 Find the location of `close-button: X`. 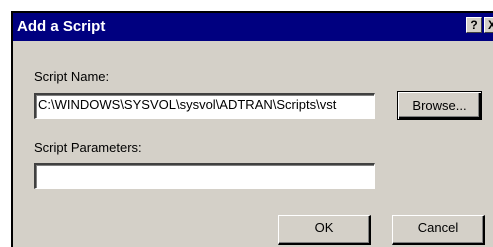

close-button: X is located at coordinates (488, 25).